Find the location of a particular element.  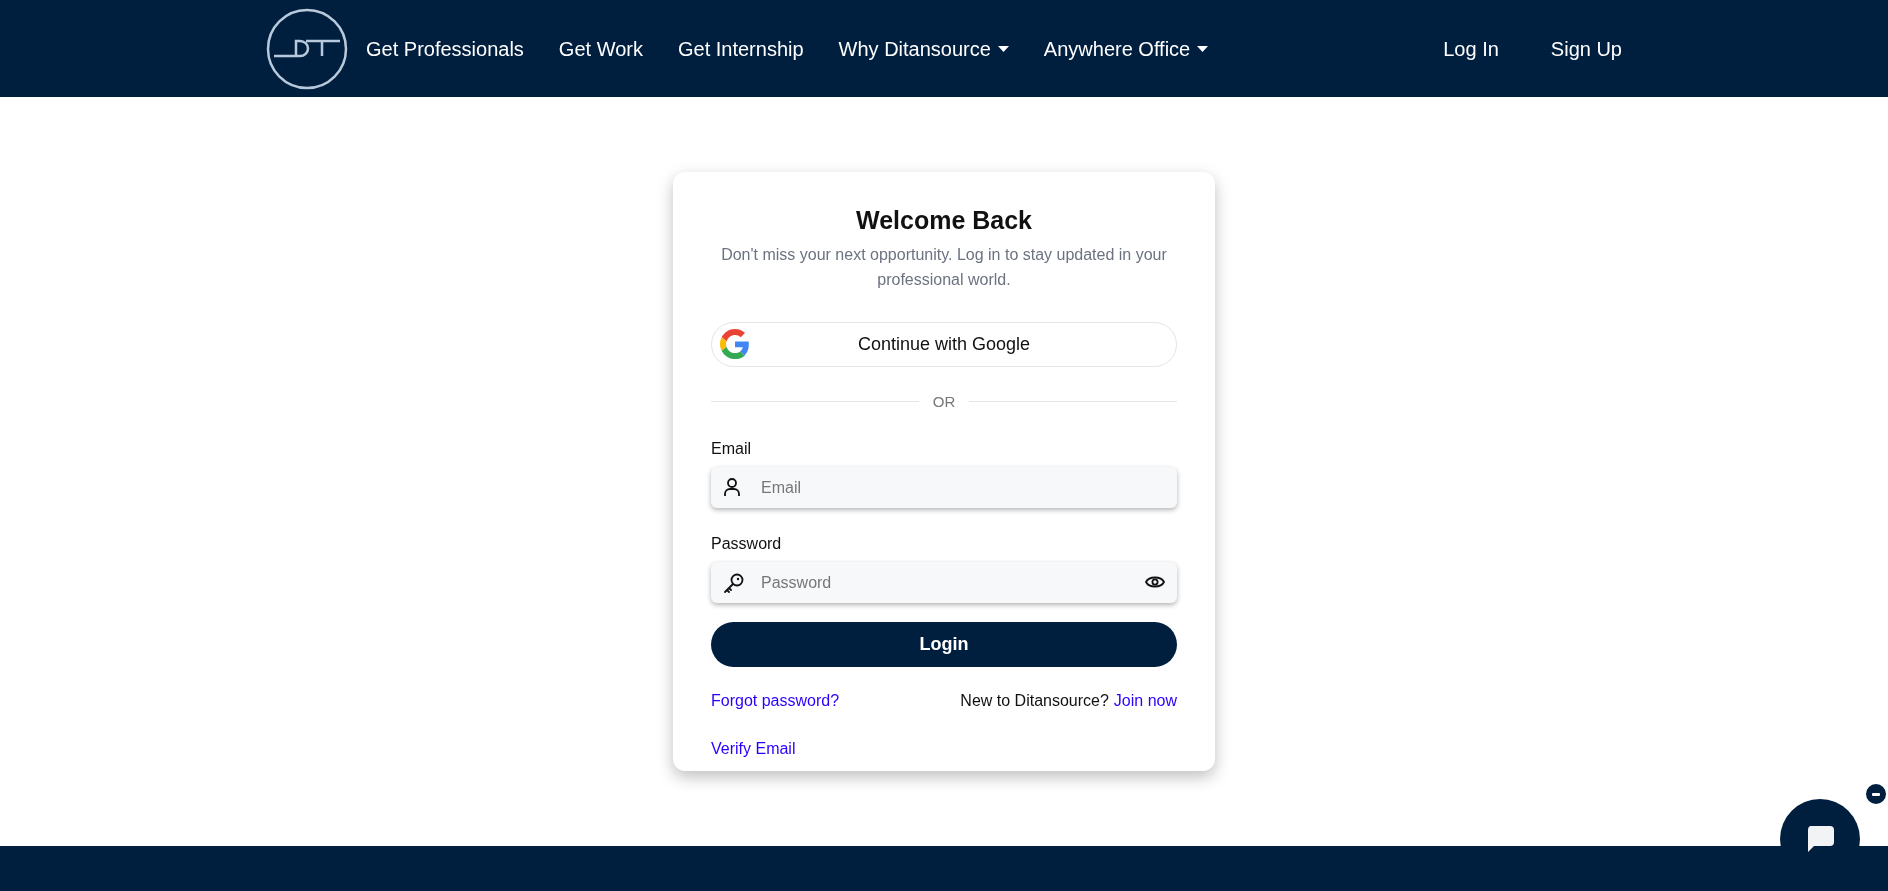

field-label: Email is located at coordinates (731, 449).